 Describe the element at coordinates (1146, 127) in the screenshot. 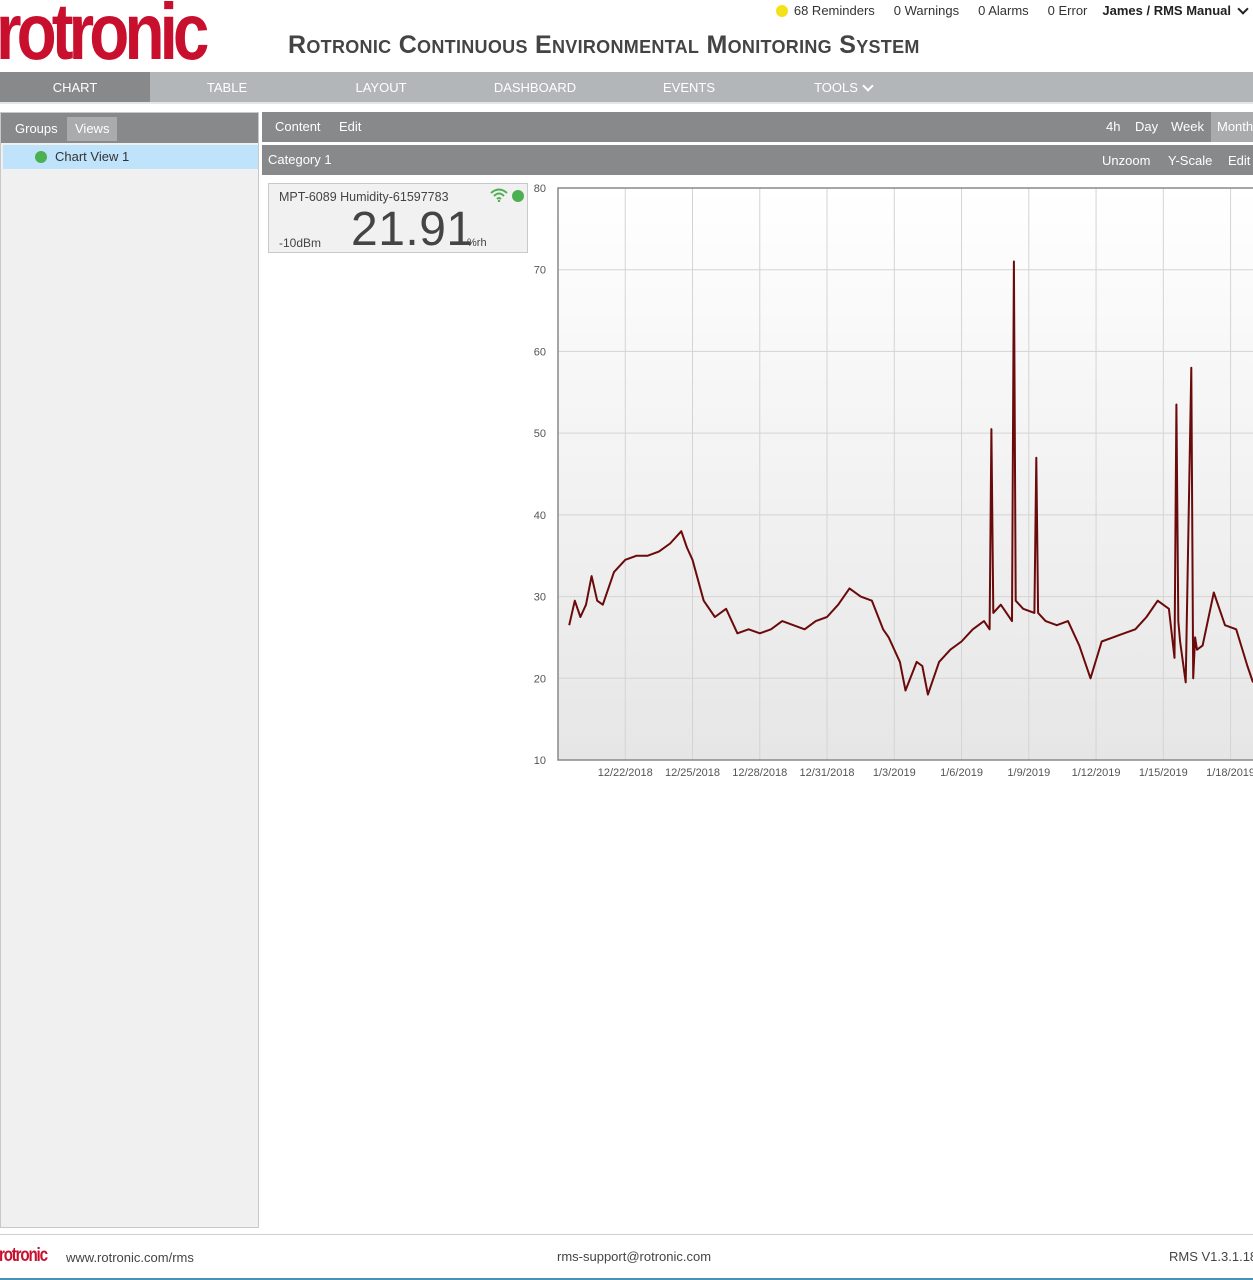

I see `range-day-button: Day` at that location.